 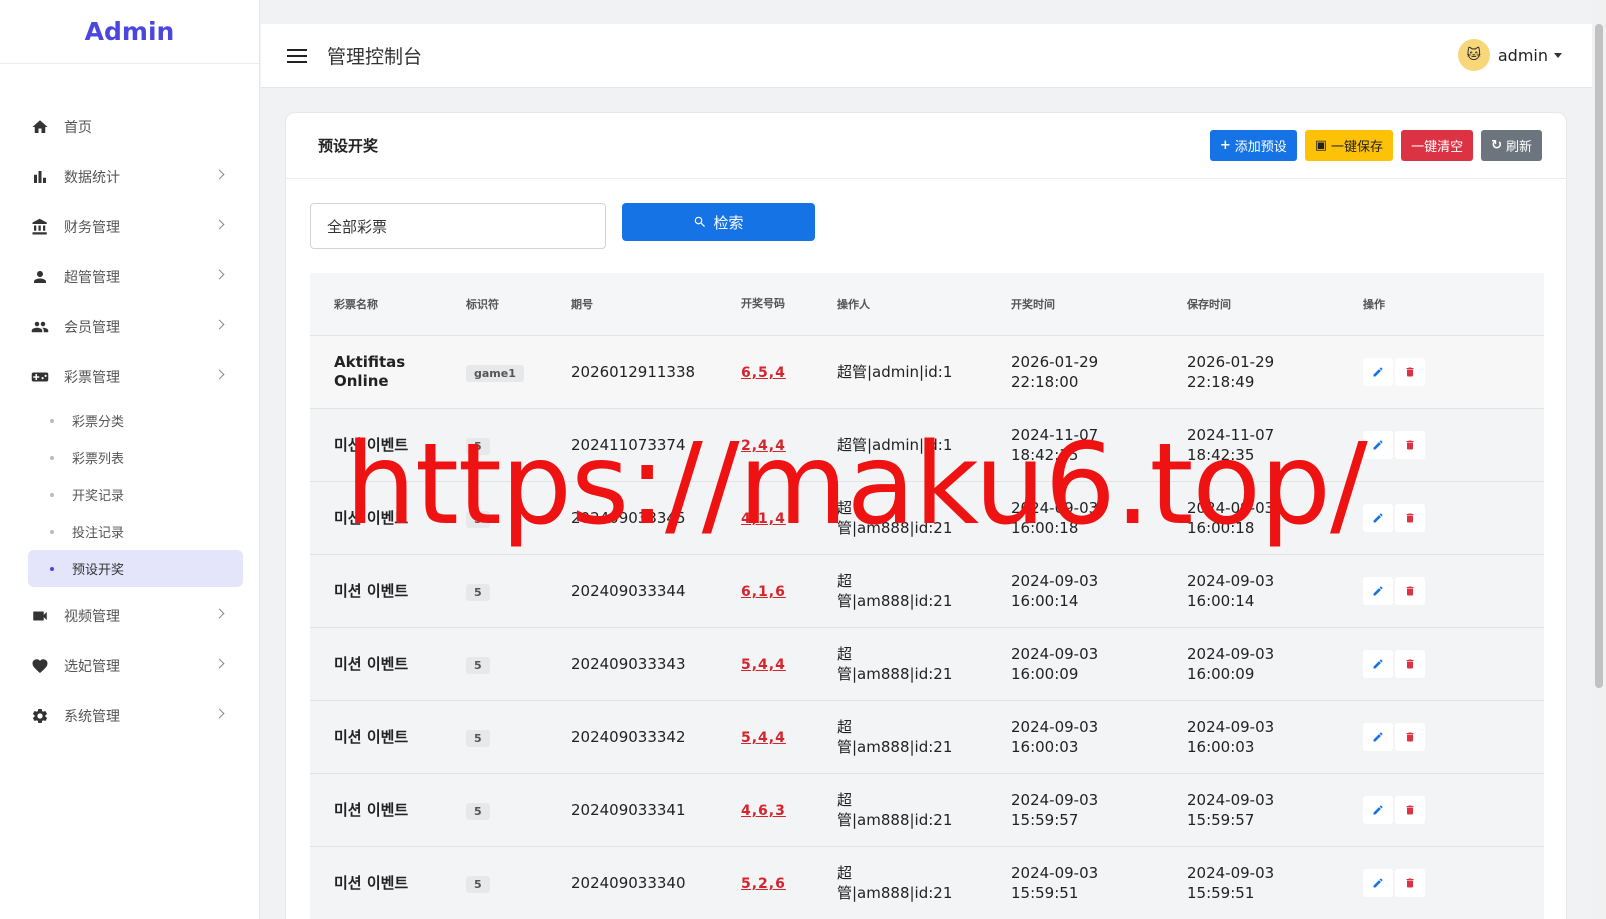 What do you see at coordinates (1275, 591) in the screenshot?
I see `cell-save-time: 2024-09-03 16:00:14` at bounding box center [1275, 591].